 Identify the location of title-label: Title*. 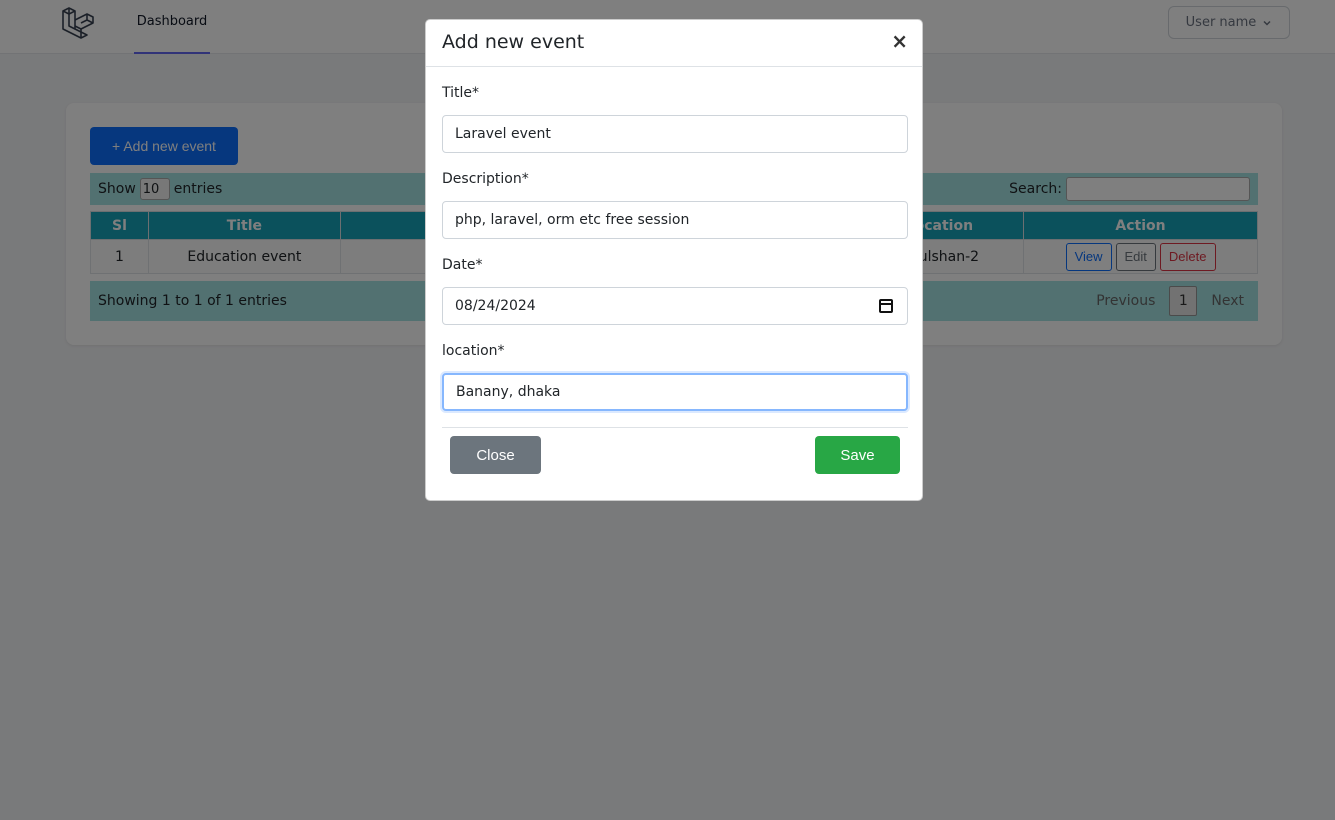
(461, 93).